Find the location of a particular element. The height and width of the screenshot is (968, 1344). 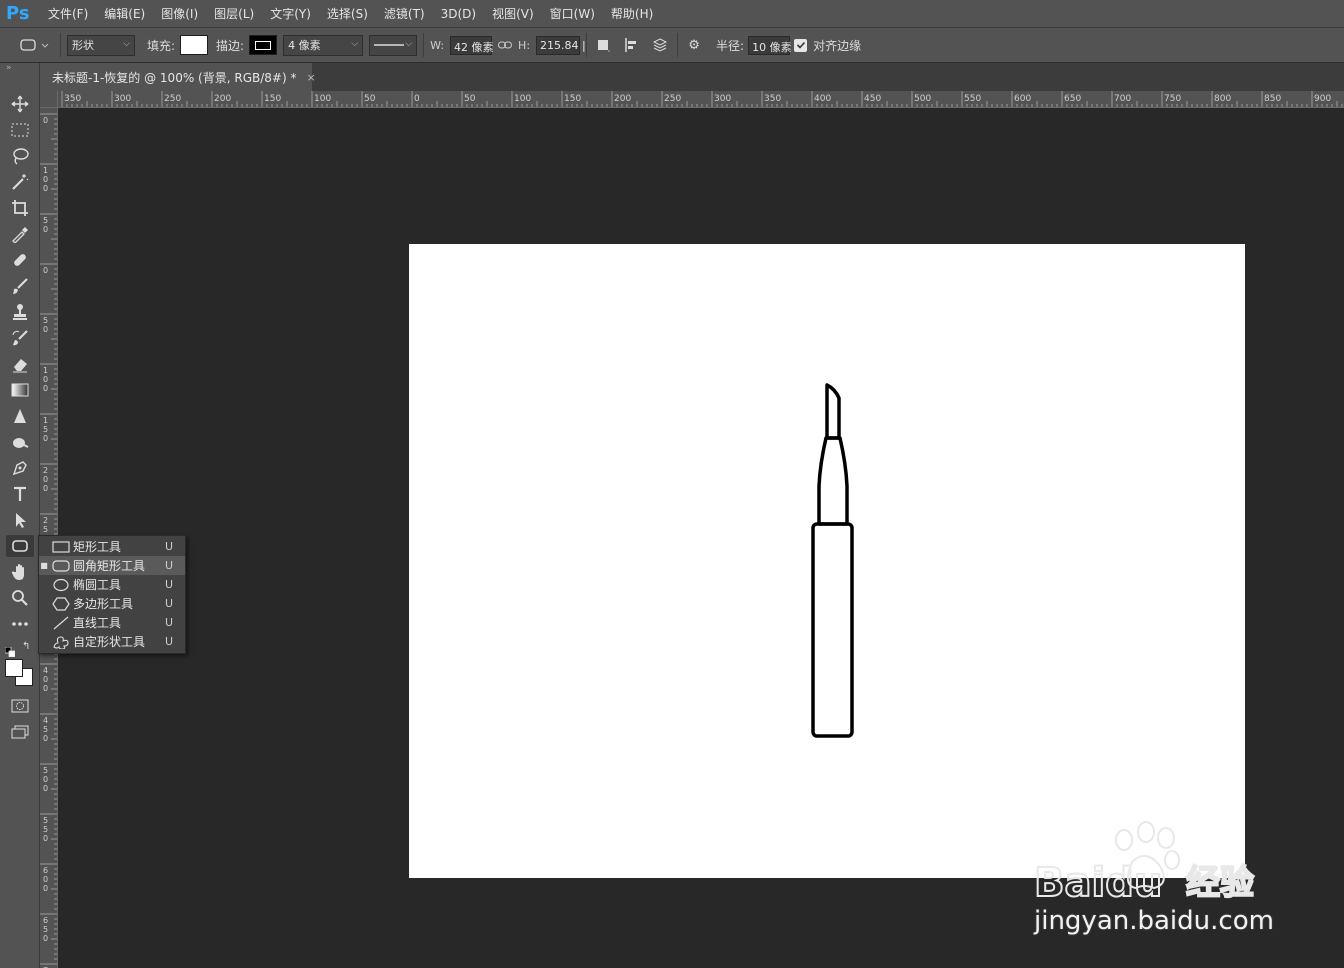

checkmark-icon is located at coordinates (800, 45).